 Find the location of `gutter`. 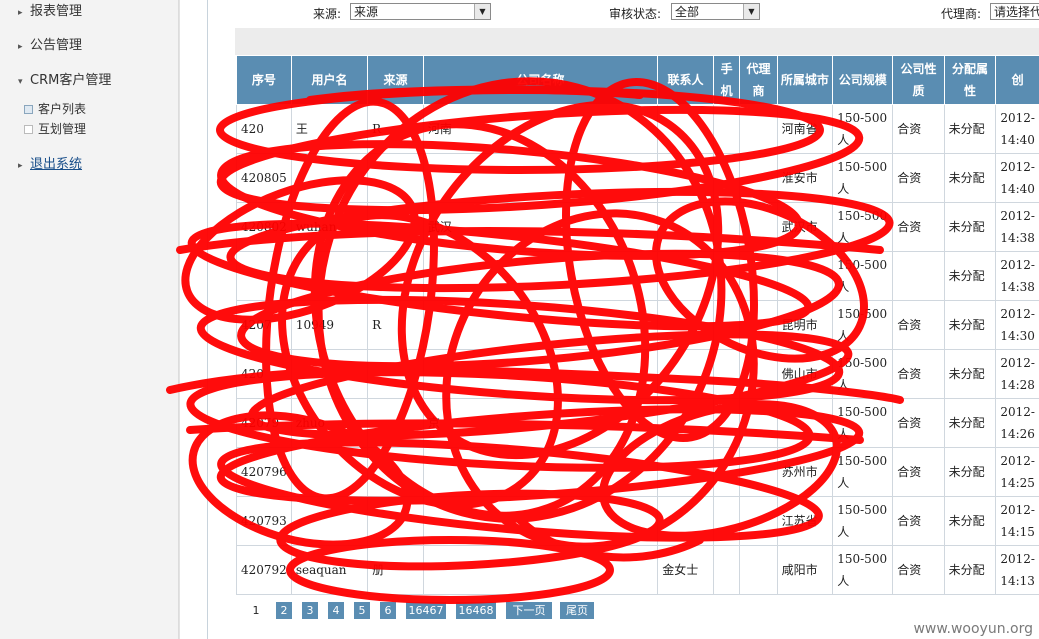

gutter is located at coordinates (193, 319).